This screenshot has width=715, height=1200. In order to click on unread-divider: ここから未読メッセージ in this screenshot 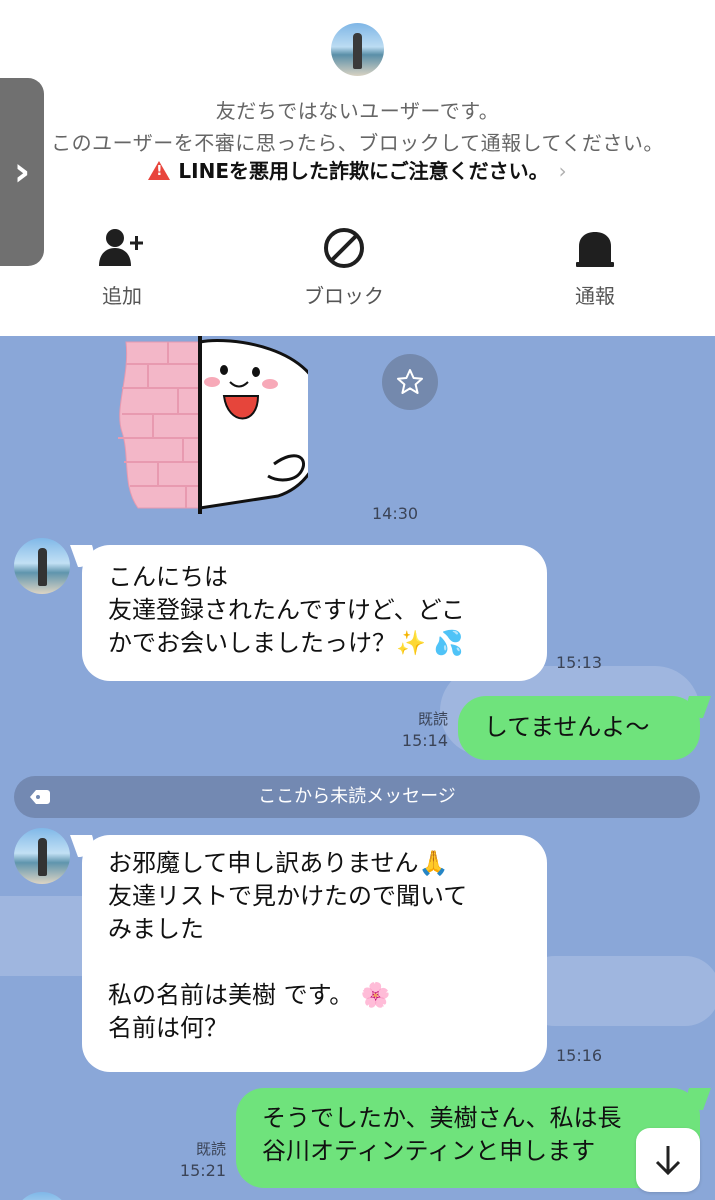, I will do `click(357, 797)`.